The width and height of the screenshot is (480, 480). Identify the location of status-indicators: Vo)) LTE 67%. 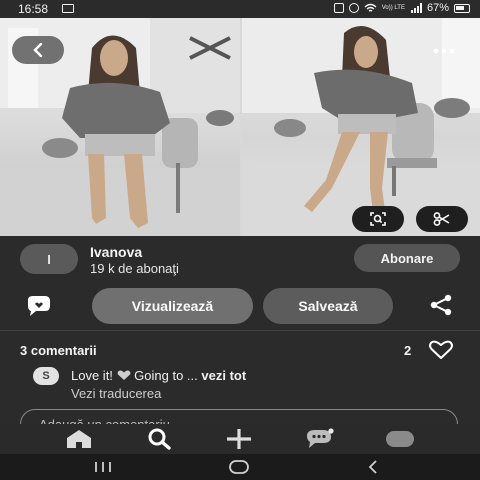
(401, 8).